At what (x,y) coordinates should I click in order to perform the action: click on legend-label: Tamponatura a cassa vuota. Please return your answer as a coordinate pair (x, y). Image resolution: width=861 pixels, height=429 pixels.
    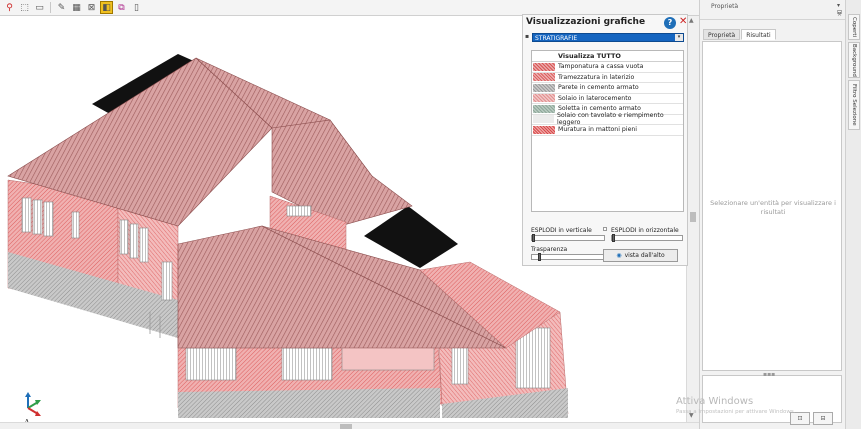
    Looking at the image, I should click on (601, 67).